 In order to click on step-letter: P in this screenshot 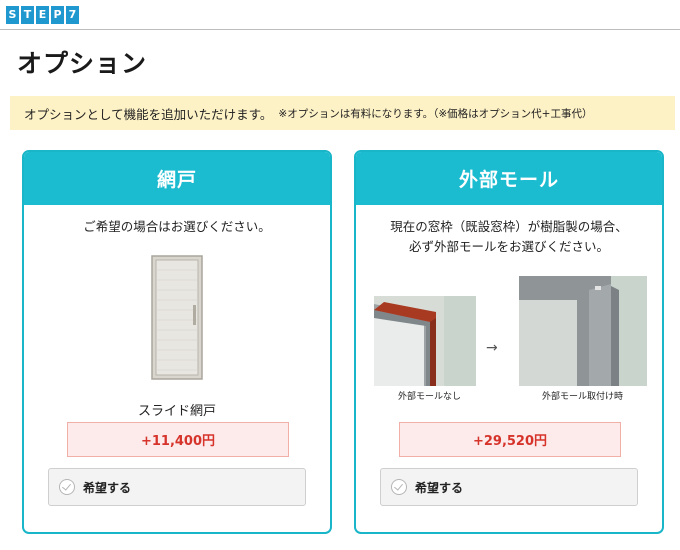, I will do `click(57, 15)`.